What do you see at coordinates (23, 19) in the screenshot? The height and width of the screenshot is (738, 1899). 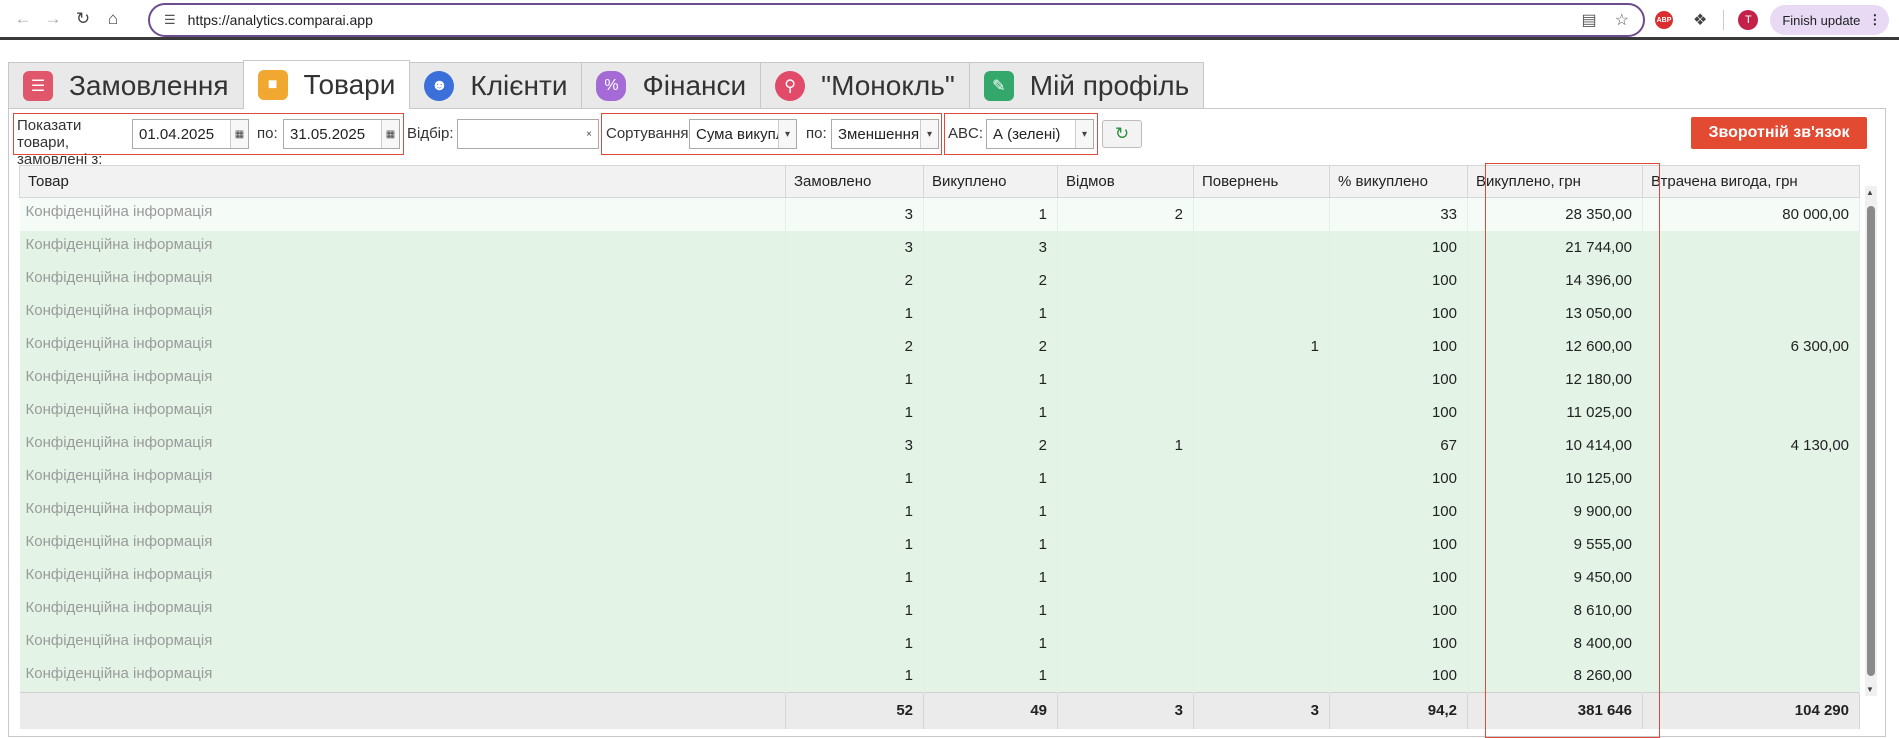 I see `back-icon: ←` at bounding box center [23, 19].